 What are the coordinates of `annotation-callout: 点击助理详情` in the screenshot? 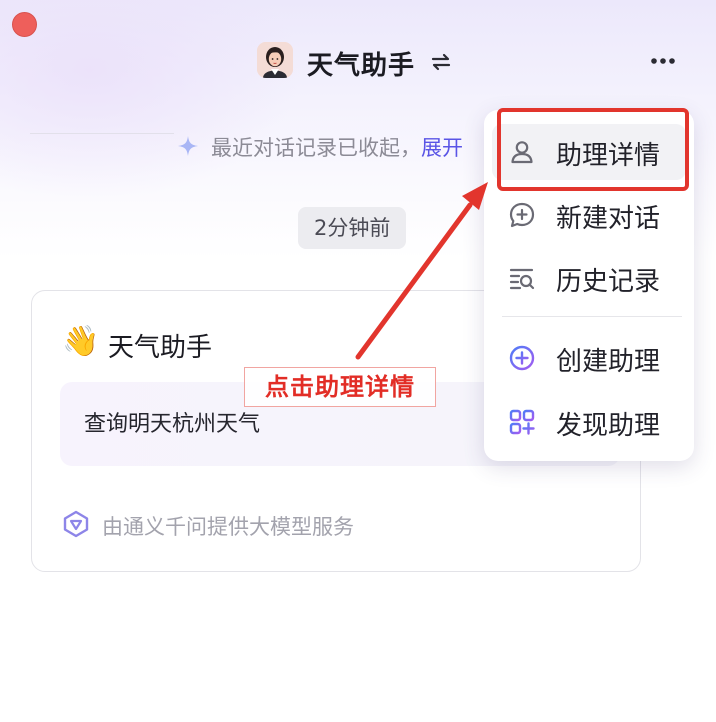 It's located at (340, 387).